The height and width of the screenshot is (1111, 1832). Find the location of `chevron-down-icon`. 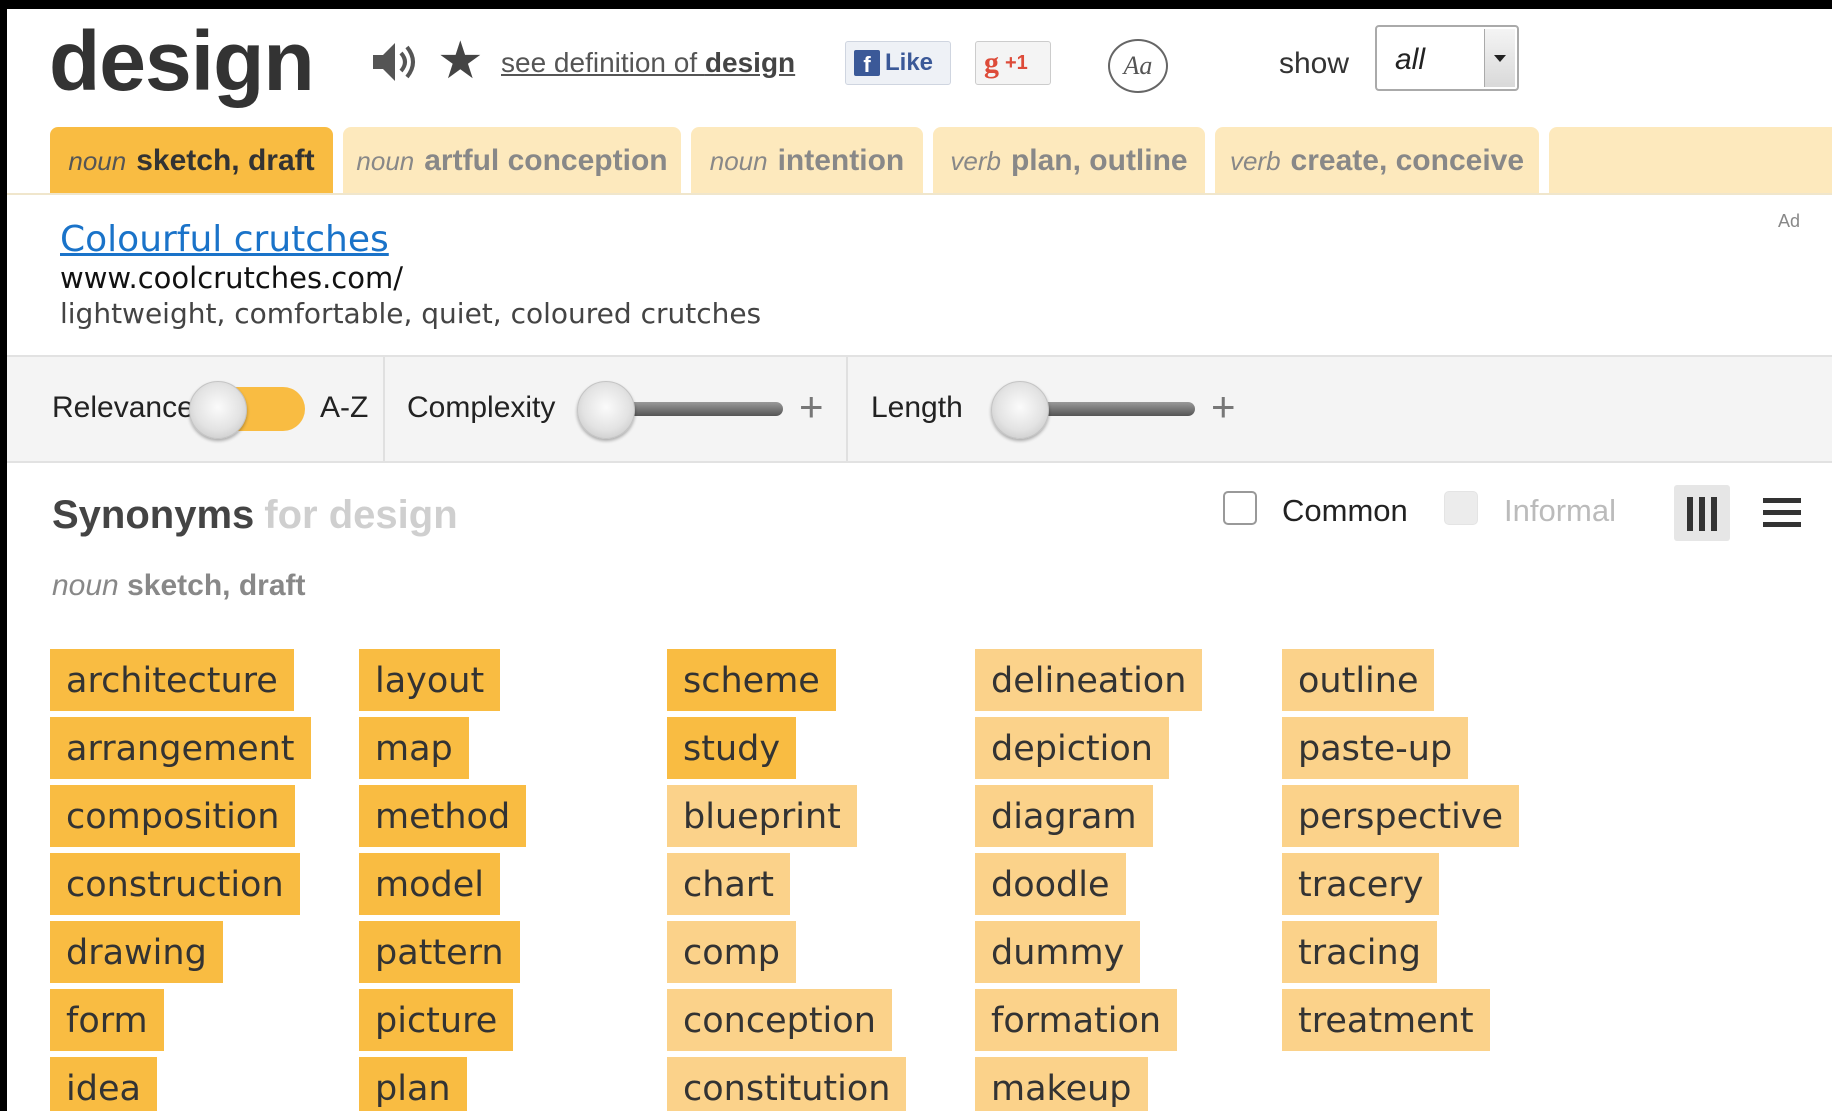

chevron-down-icon is located at coordinates (1499, 58).